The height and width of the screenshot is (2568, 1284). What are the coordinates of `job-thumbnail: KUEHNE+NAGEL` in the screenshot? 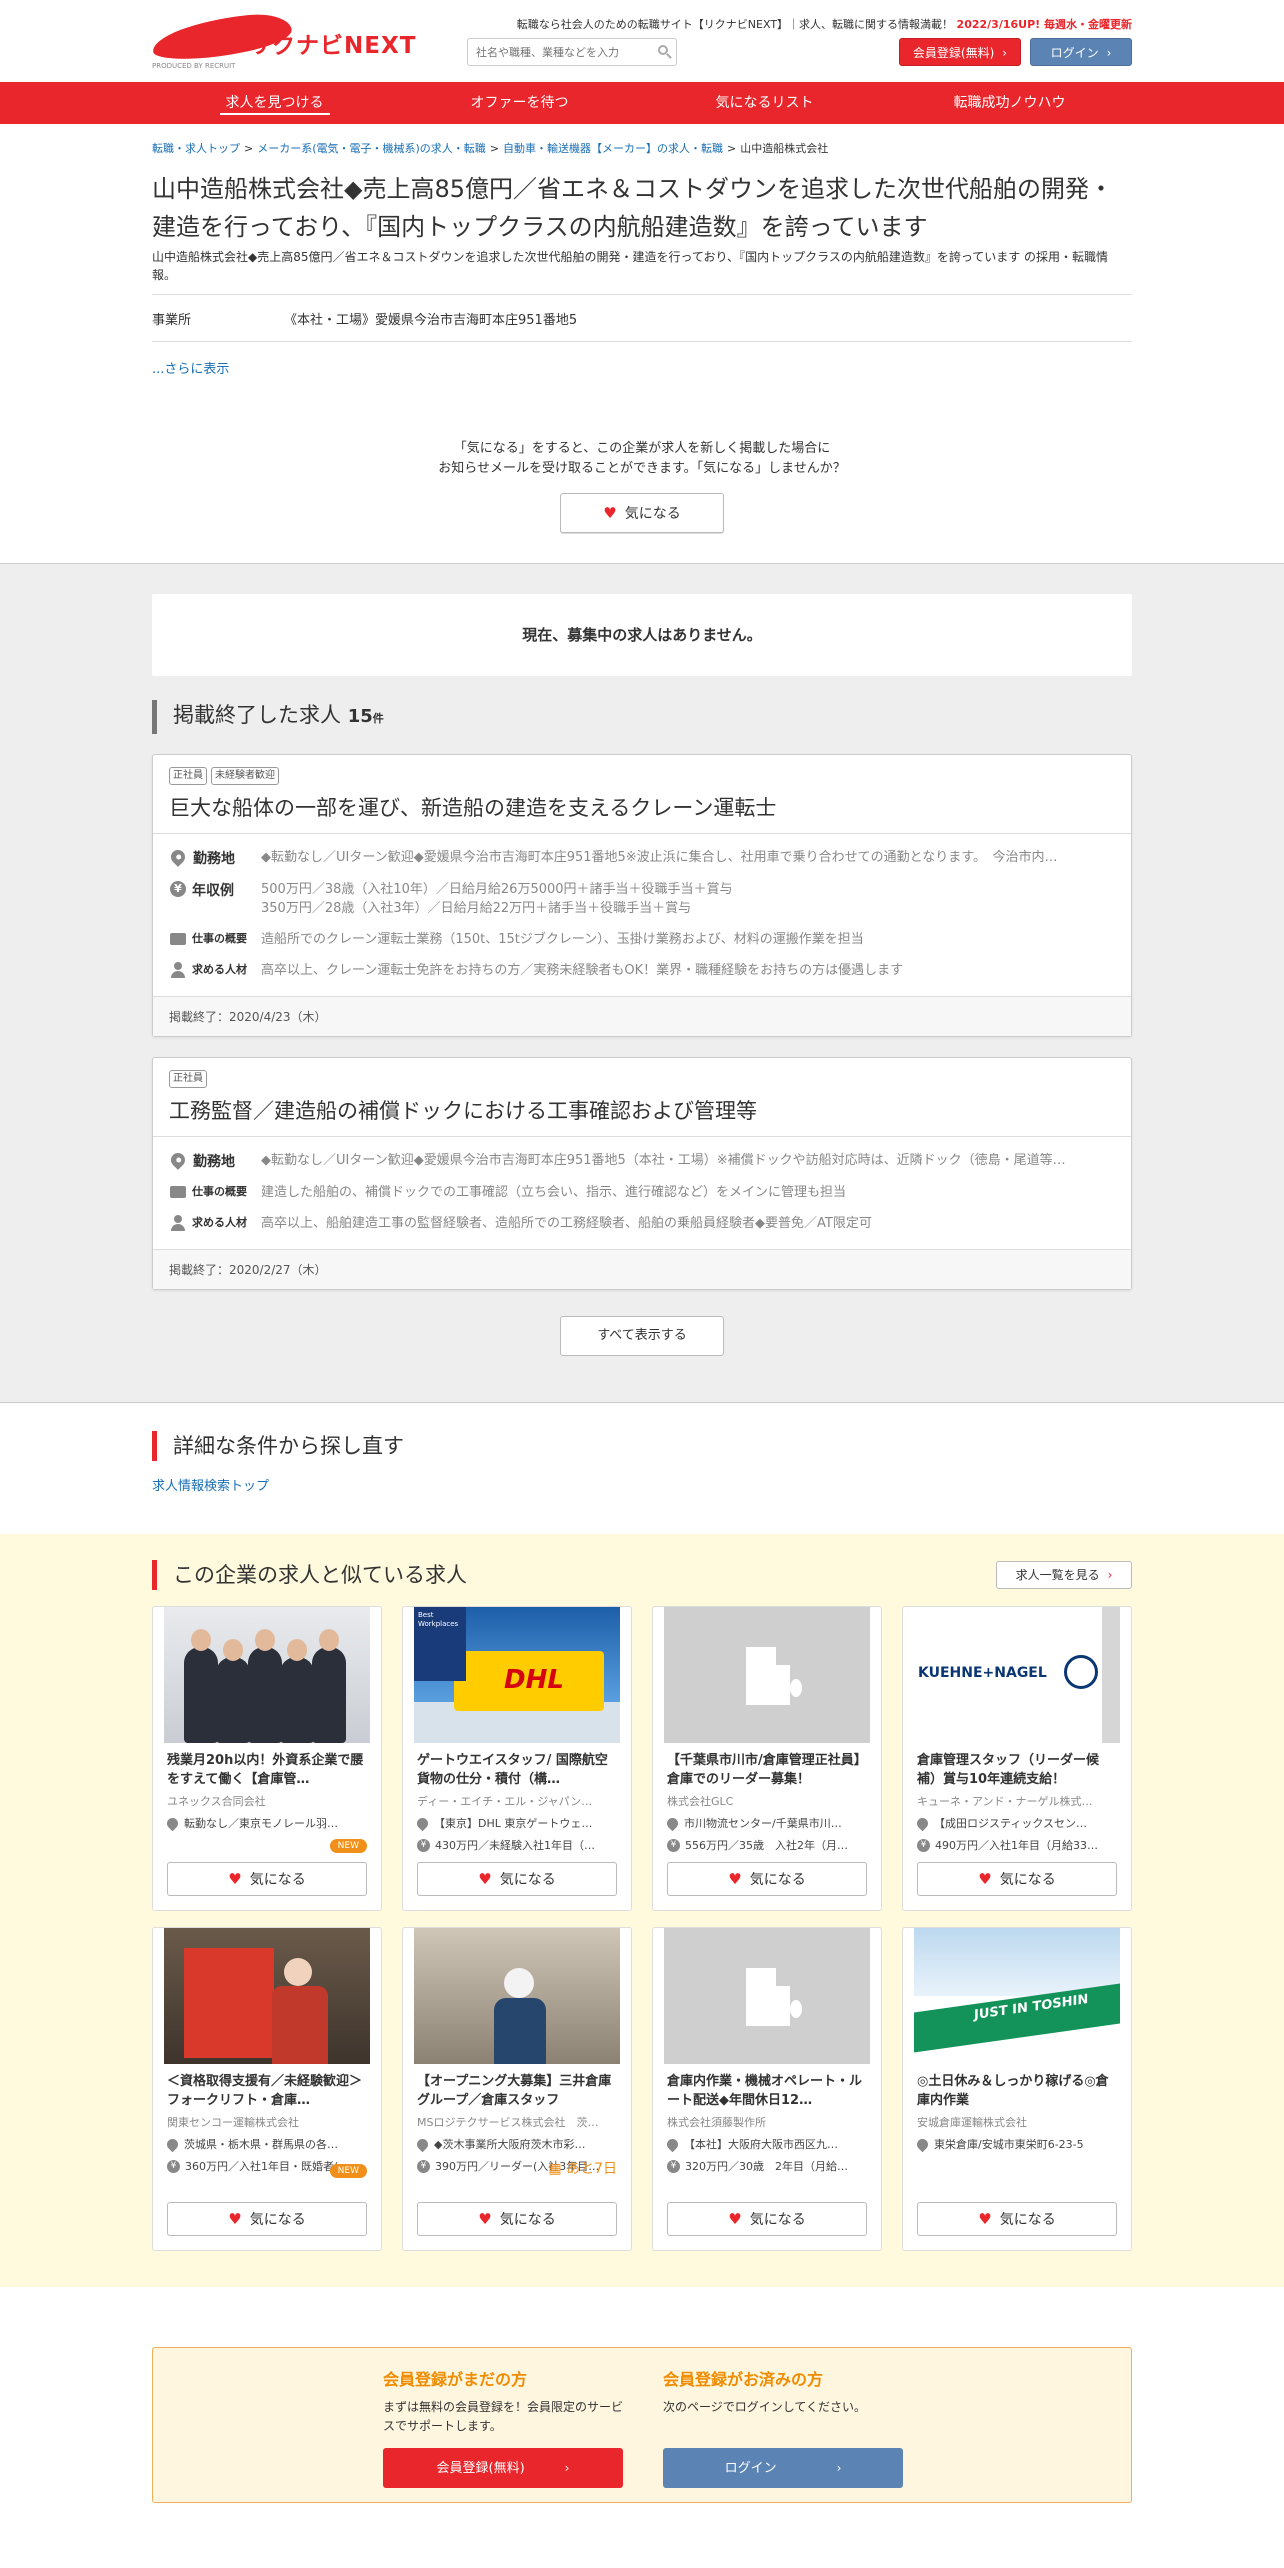 It's located at (1017, 1675).